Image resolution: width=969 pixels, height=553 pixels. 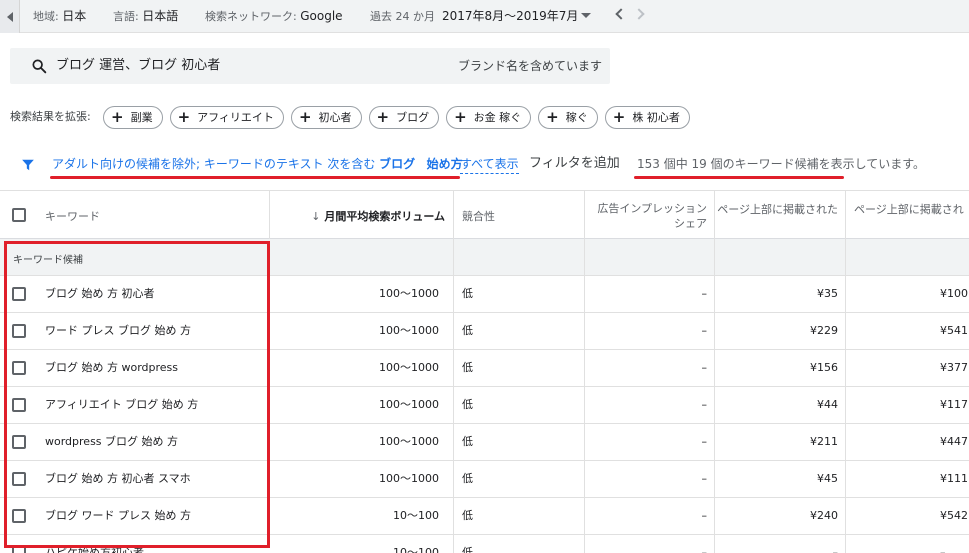 What do you see at coordinates (112, 441) in the screenshot?
I see `keyword-cell: wordpress ブログ 始め 方` at bounding box center [112, 441].